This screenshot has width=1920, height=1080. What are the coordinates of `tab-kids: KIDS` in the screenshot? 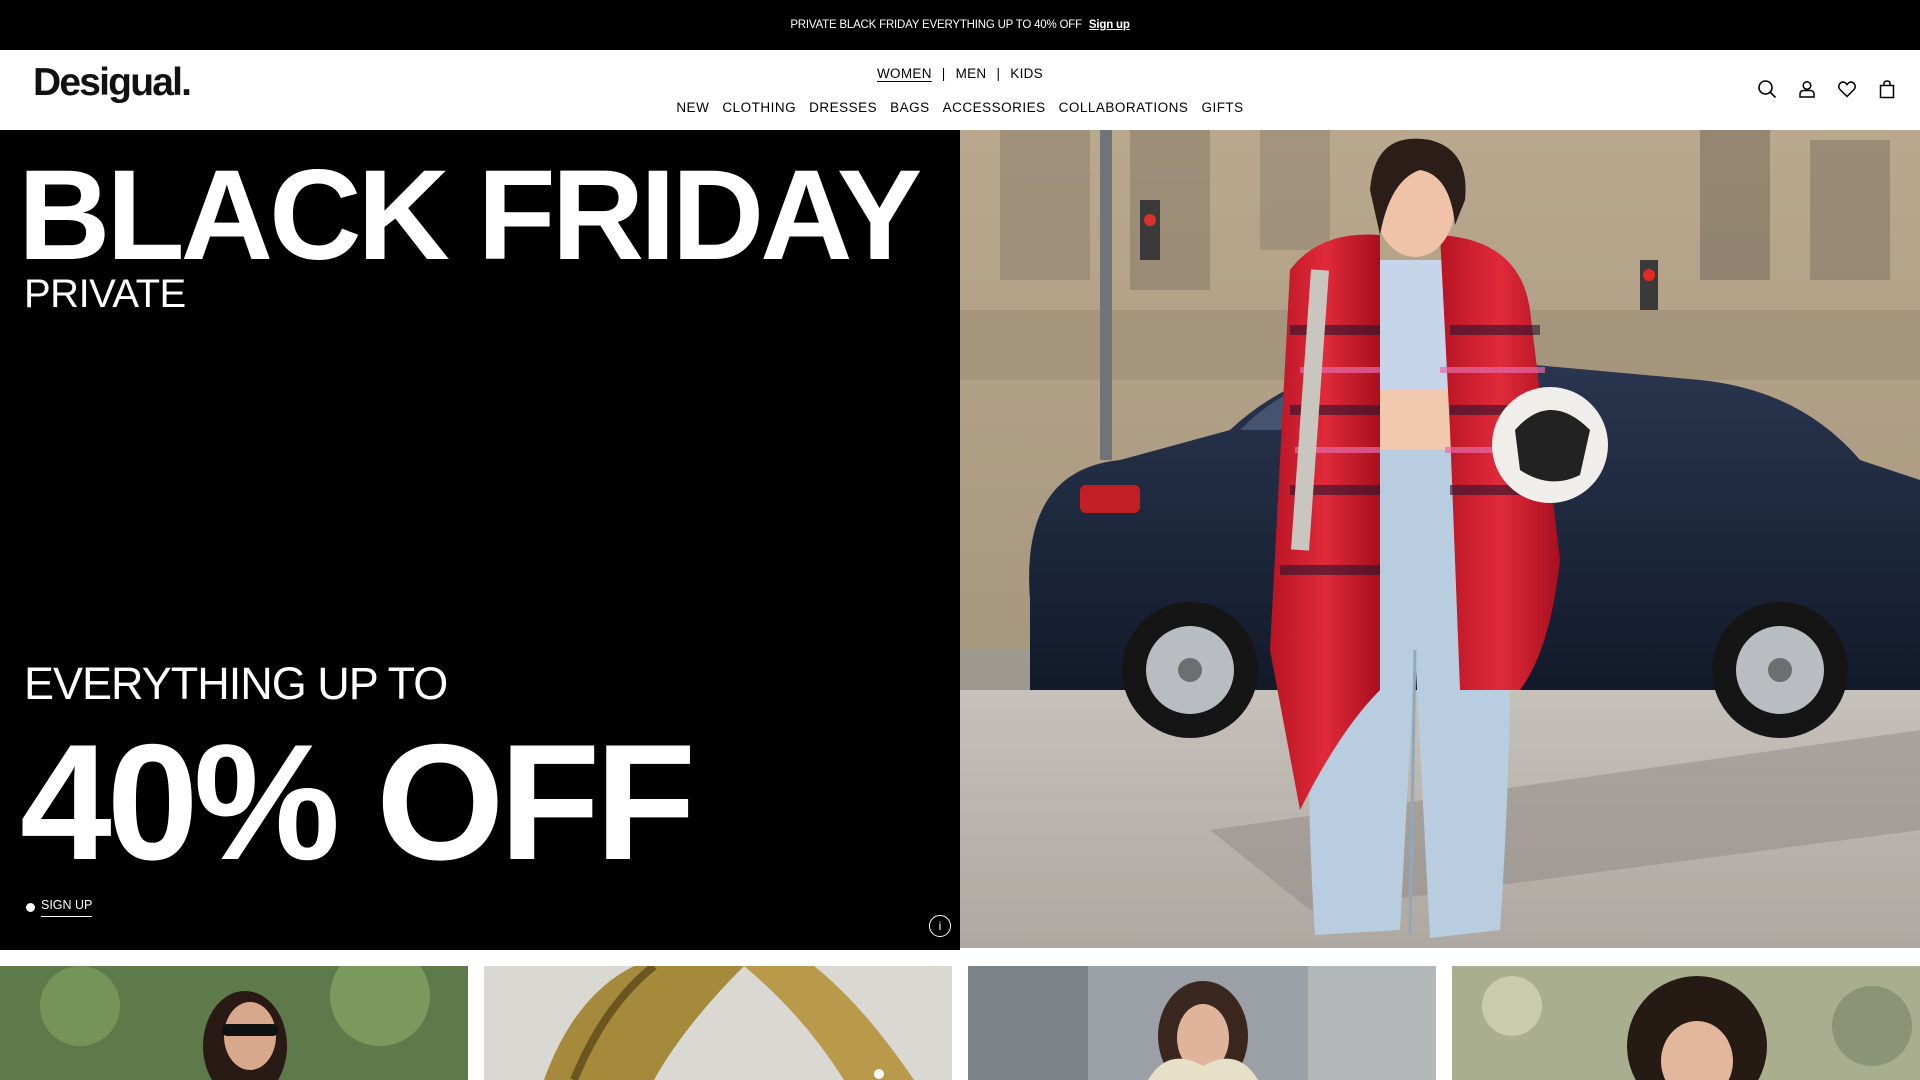 It's located at (1026, 73).